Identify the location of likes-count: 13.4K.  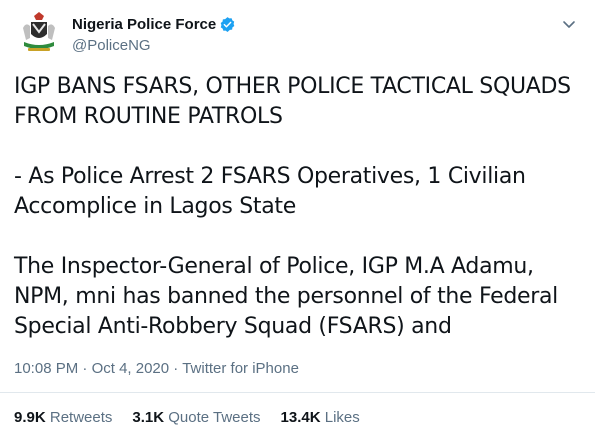
(300, 417).